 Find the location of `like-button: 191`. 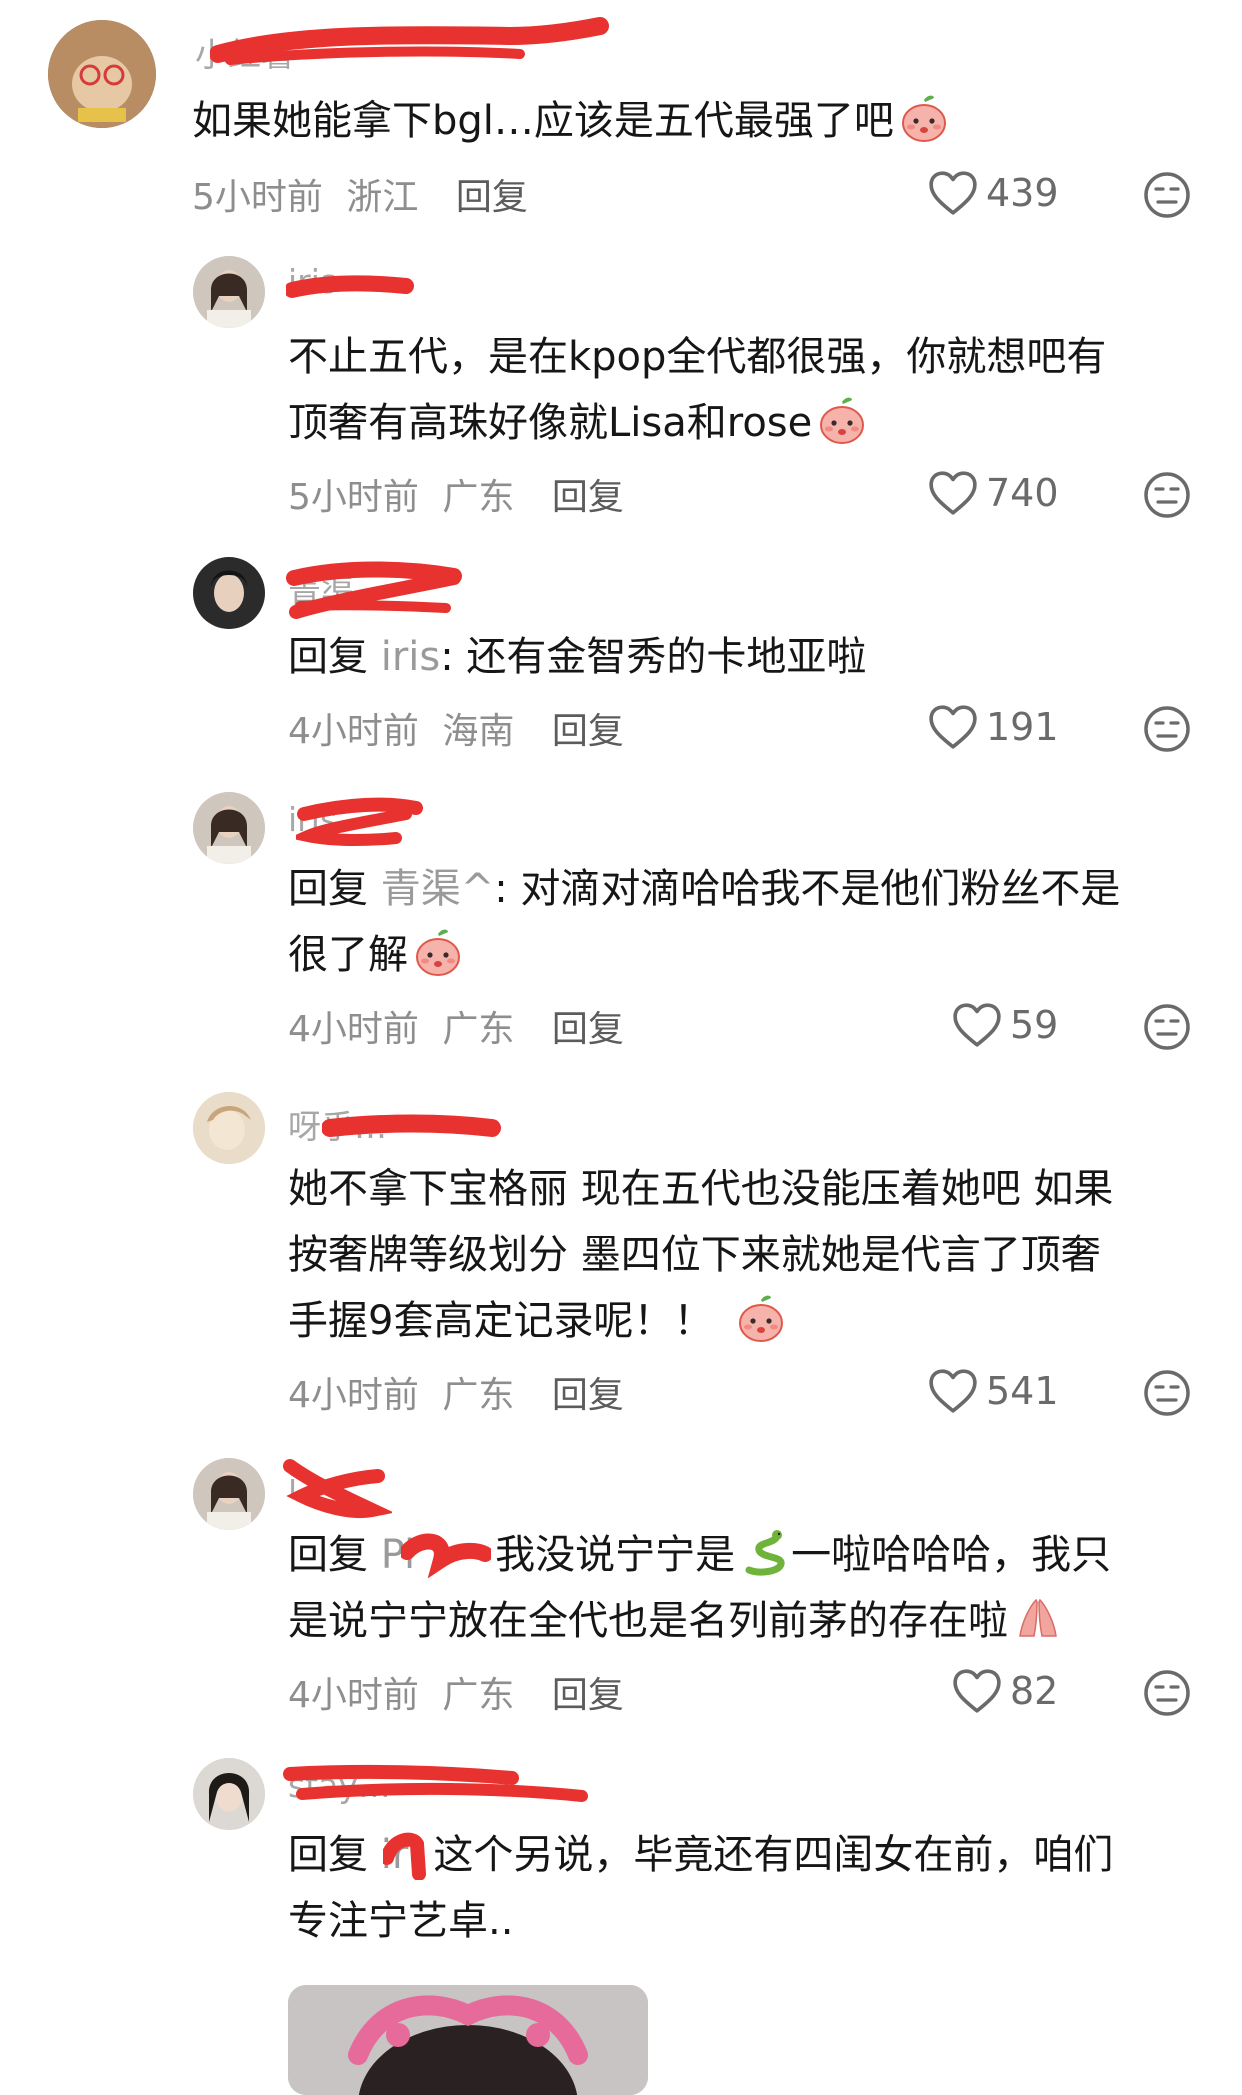

like-button: 191 is located at coordinates (993, 727).